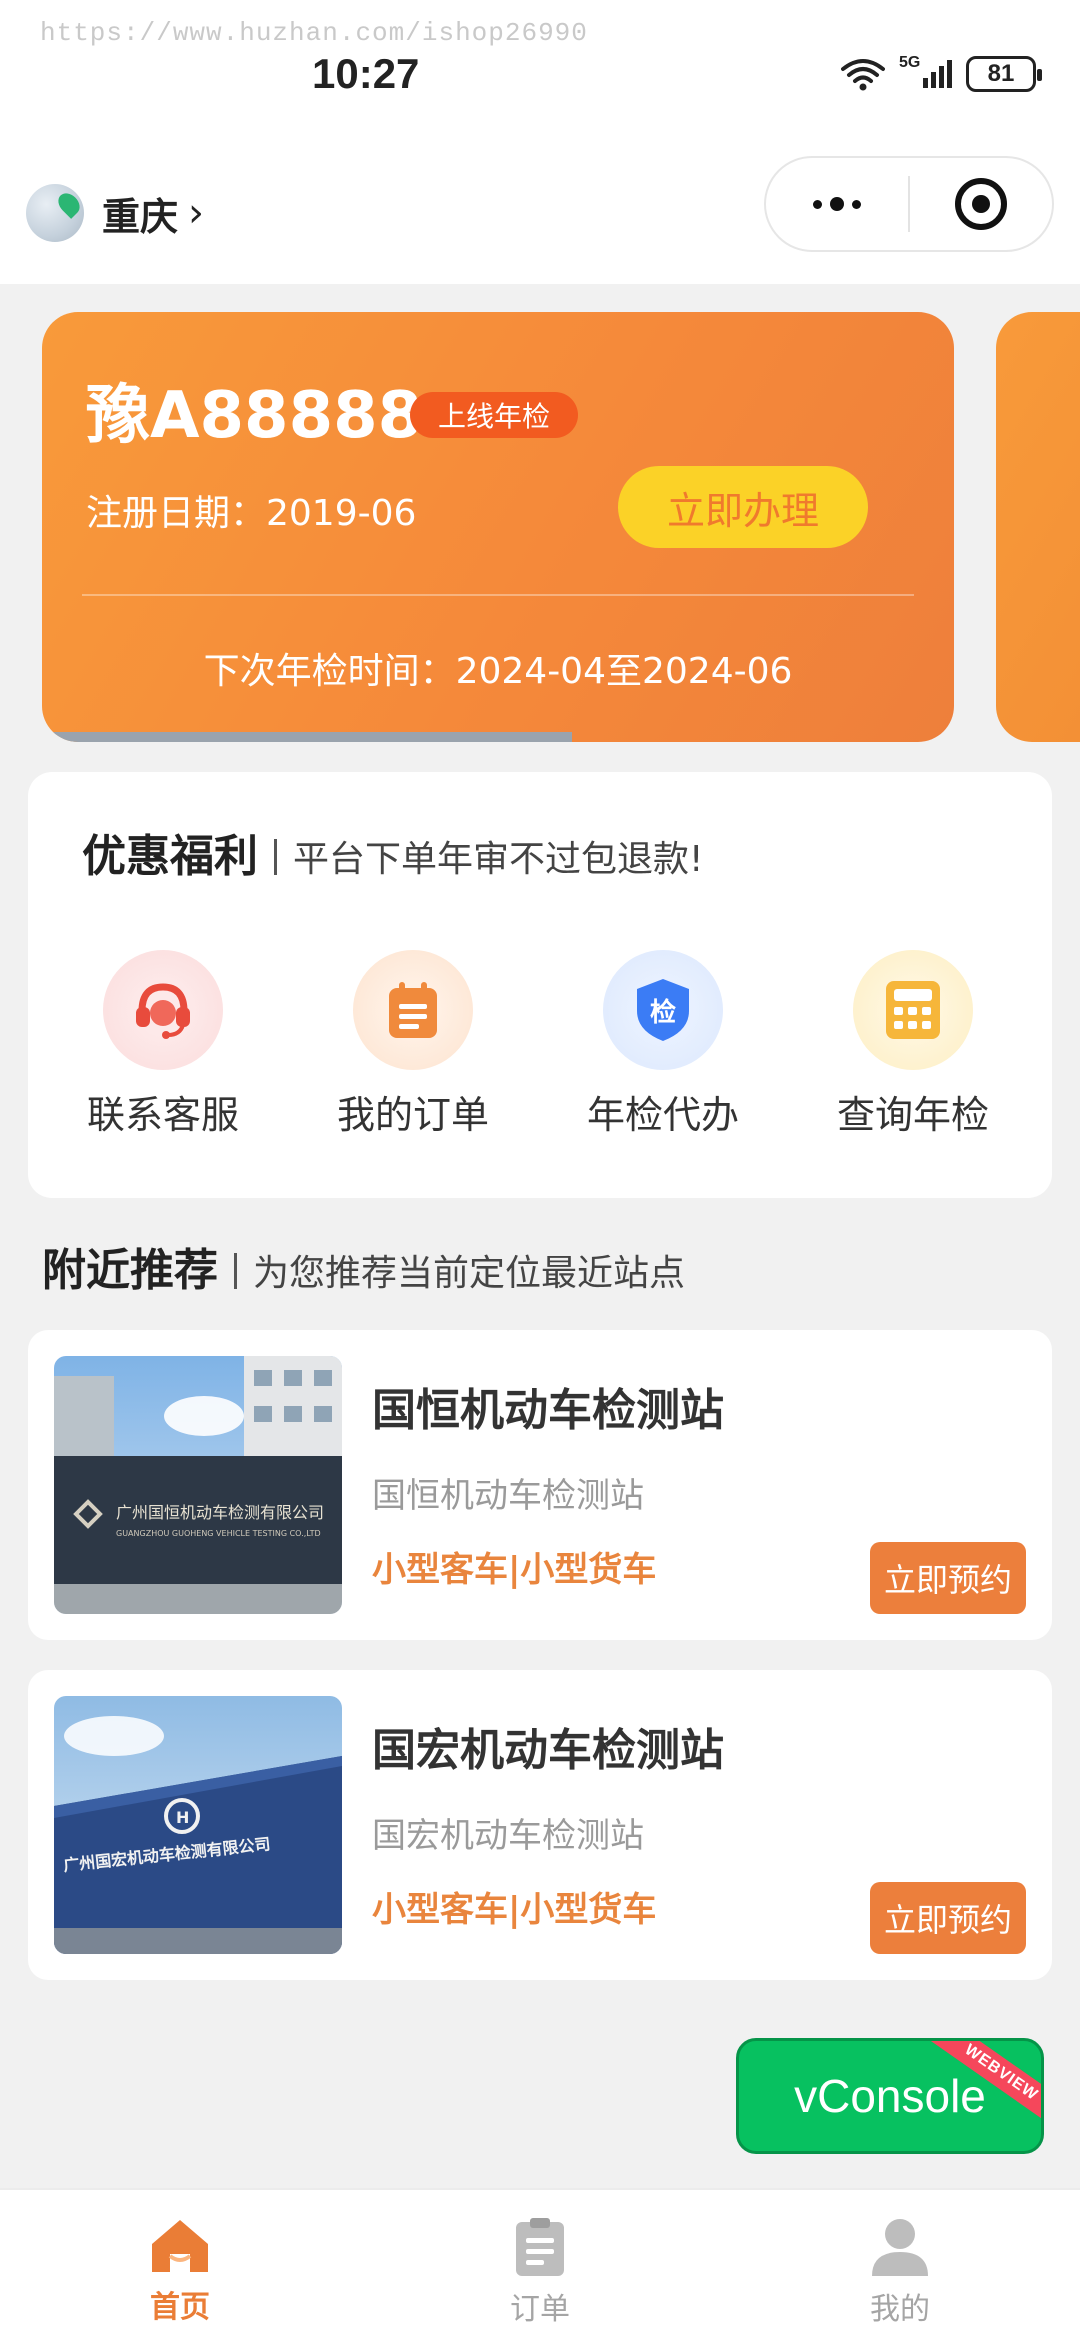 The image size is (1080, 2340). I want to click on battery-level: 81, so click(1001, 73).